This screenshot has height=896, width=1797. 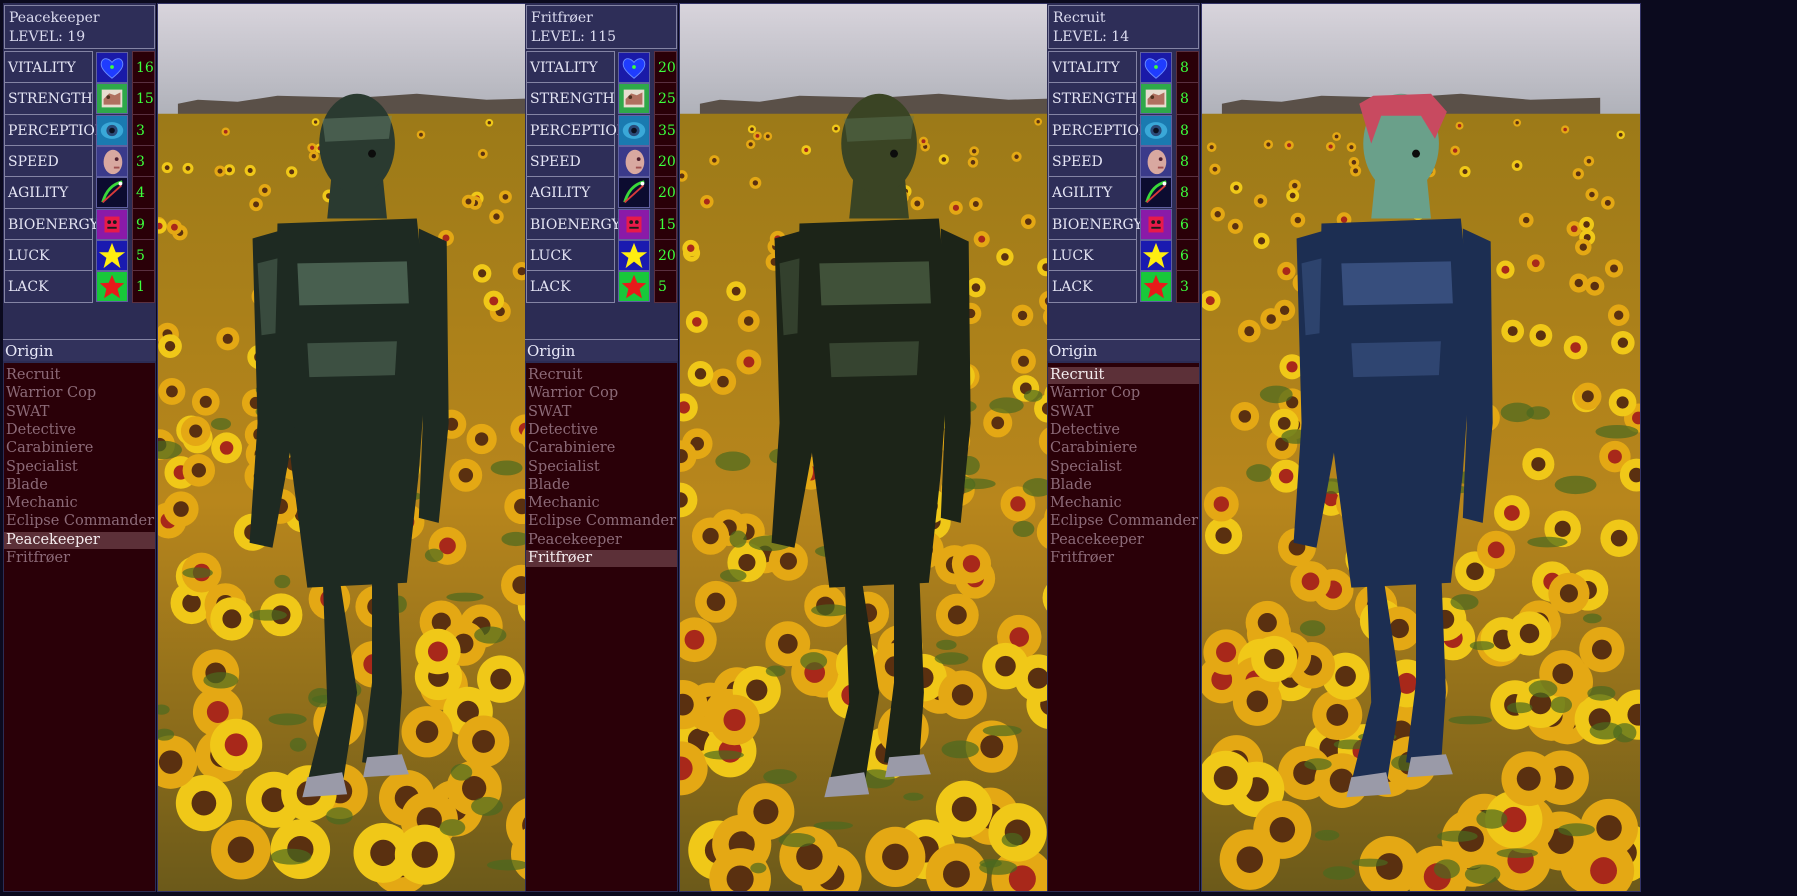 I want to click on stat-value: 5, so click(x=665, y=287).